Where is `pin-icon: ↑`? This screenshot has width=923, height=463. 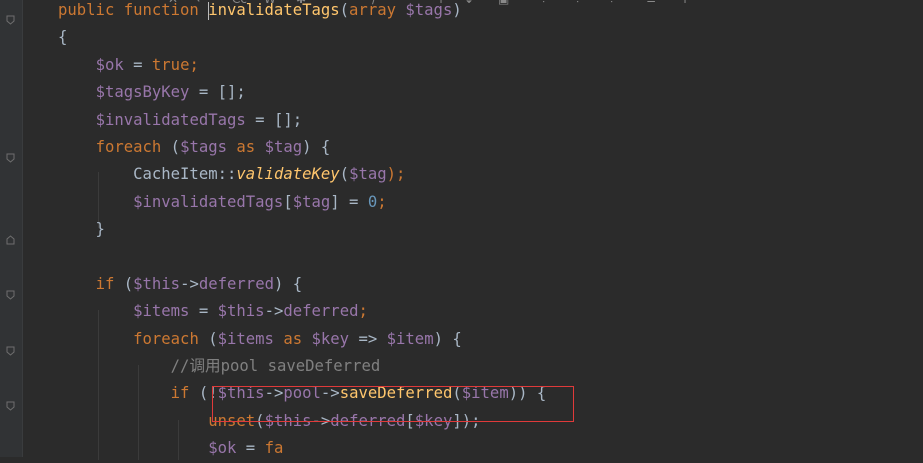 pin-icon: ↑ is located at coordinates (685, 3).